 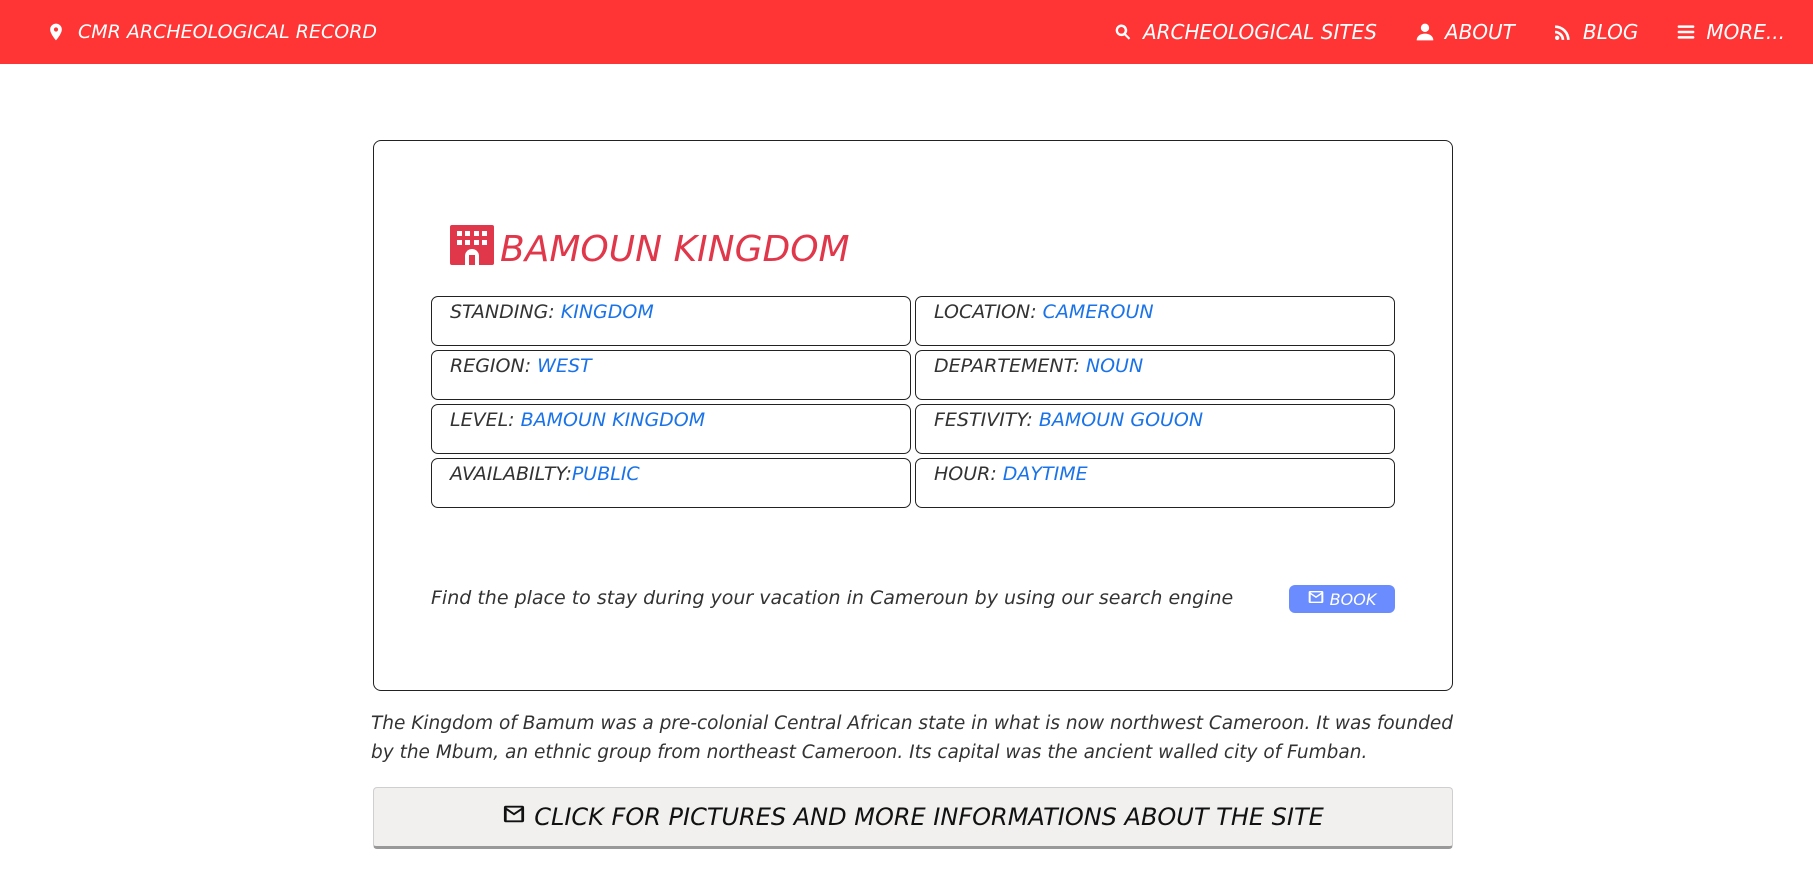 I want to click on user-icon, so click(x=1425, y=32).